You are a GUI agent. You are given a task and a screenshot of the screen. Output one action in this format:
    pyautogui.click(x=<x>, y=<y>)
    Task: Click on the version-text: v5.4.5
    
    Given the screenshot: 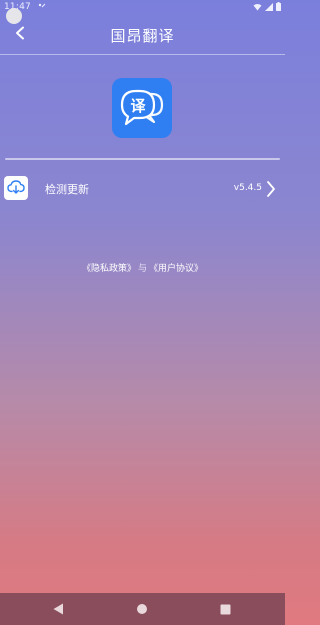 What is the action you would take?
    pyautogui.click(x=247, y=188)
    